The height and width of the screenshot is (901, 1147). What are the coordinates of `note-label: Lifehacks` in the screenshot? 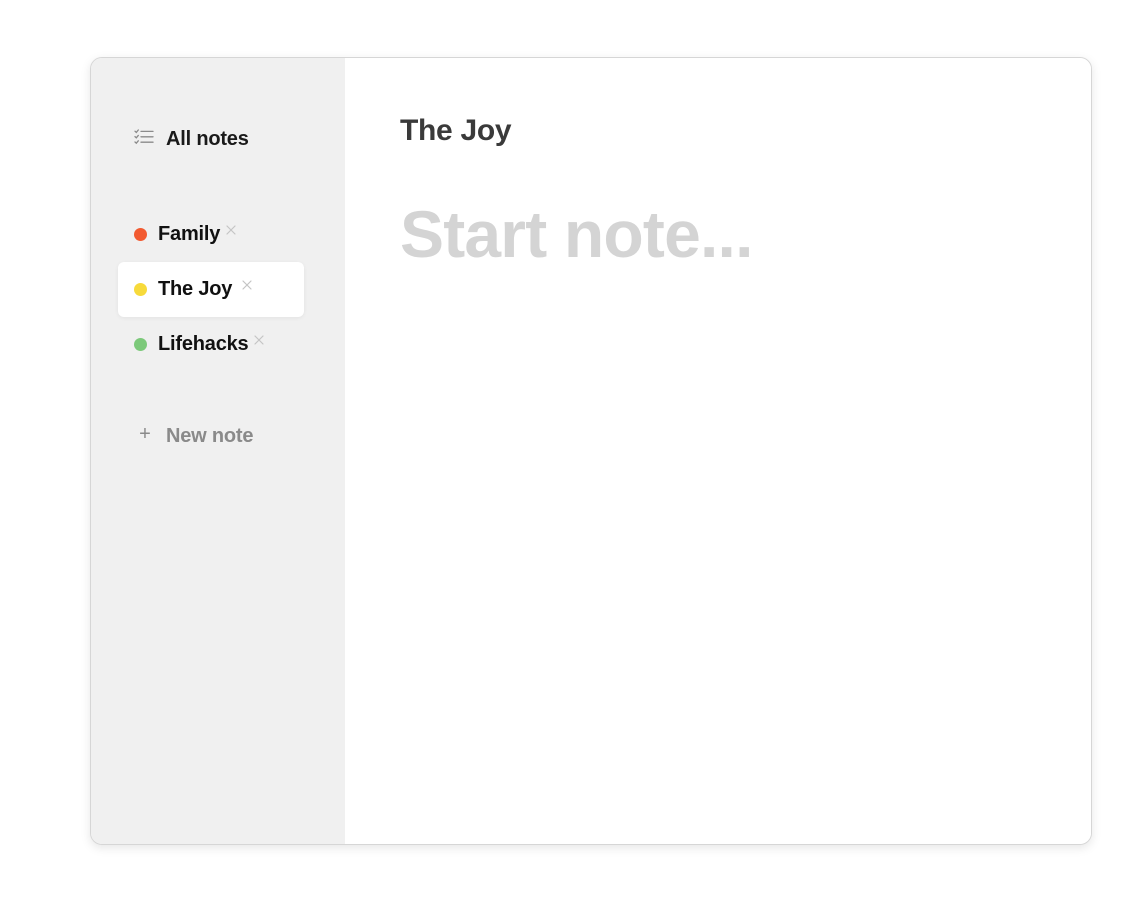 It's located at (203, 344).